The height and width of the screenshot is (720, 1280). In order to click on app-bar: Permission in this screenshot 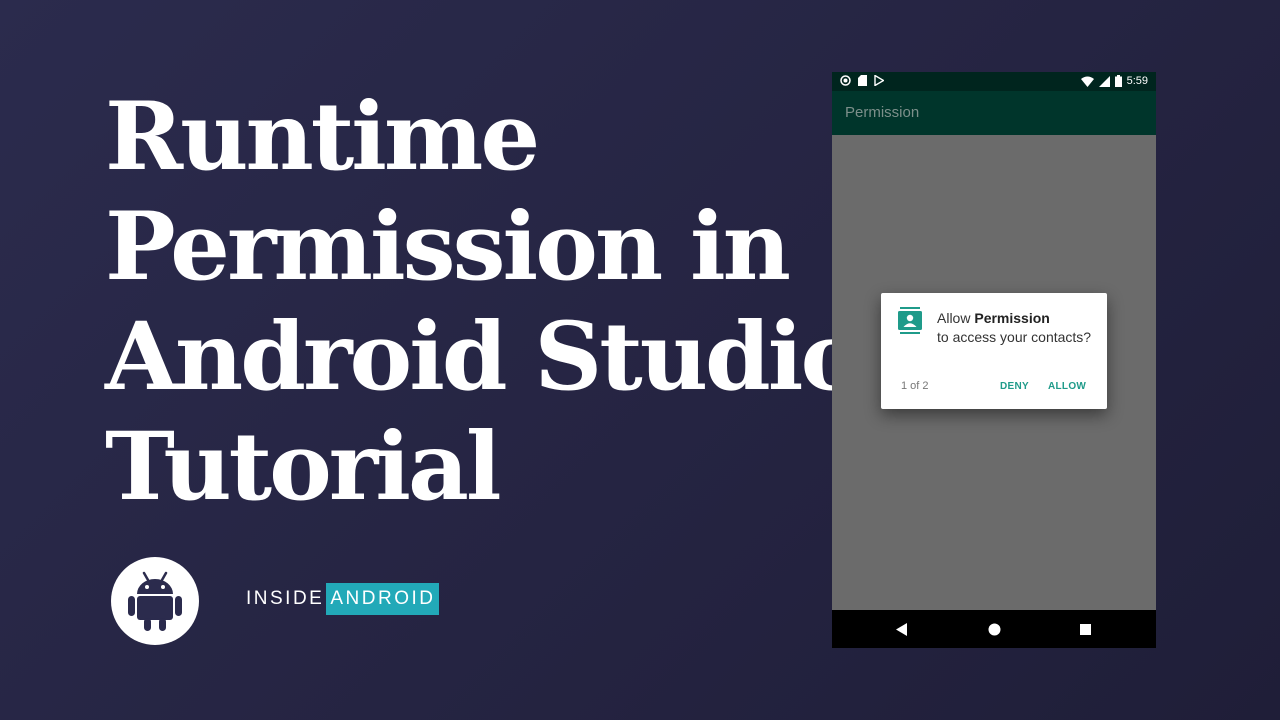, I will do `click(994, 113)`.